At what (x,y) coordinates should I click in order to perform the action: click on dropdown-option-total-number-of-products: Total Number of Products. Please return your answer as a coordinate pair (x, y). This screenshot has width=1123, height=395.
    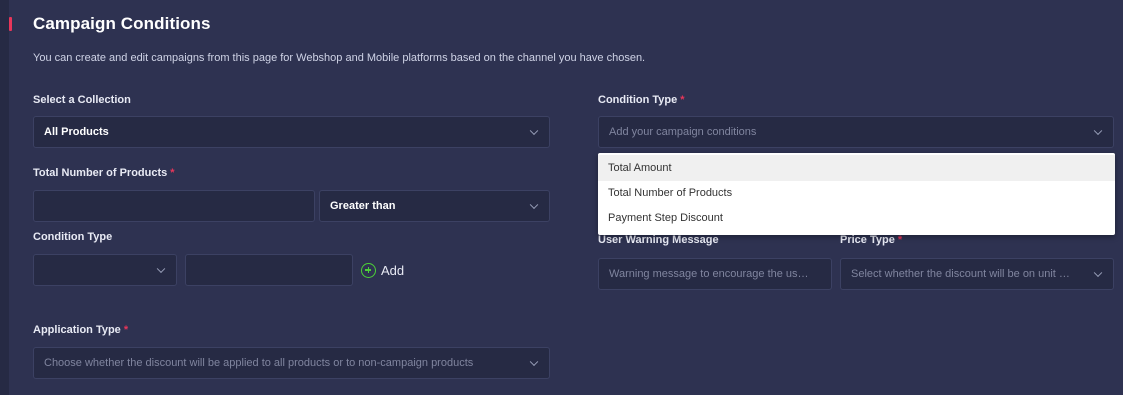
    Looking at the image, I should click on (856, 193).